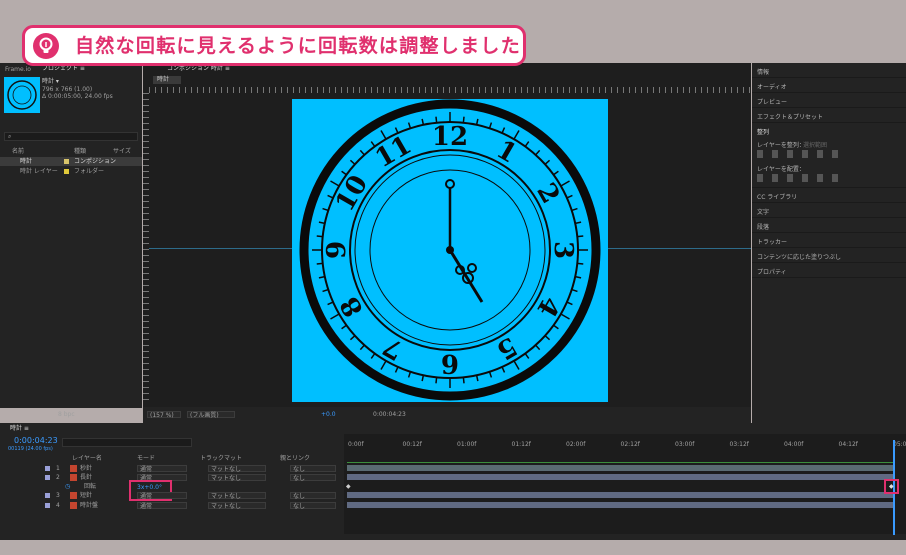  I want to click on frameio-tab: Frame.io, so click(18, 70).